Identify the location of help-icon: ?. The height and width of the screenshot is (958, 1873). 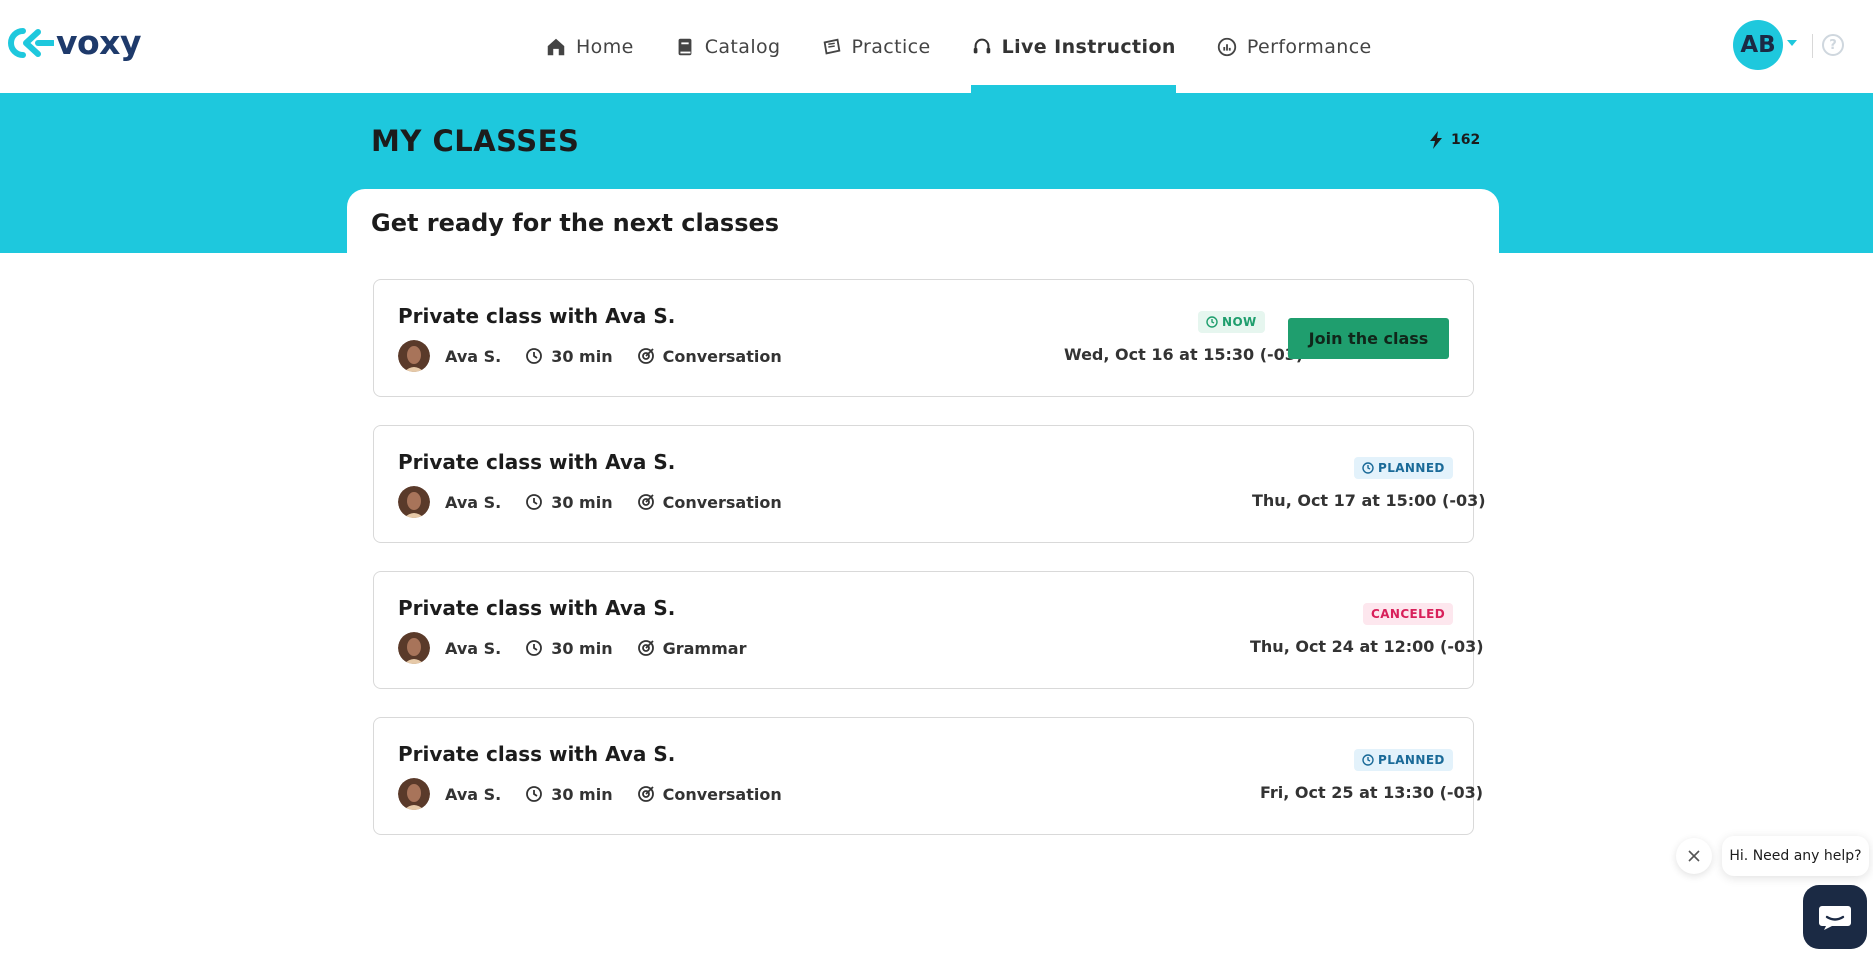
(1833, 45).